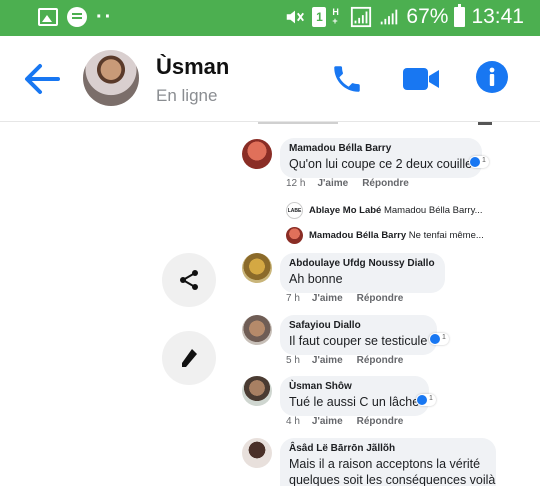  I want to click on reply-author: Mamadou Bélla Barry, so click(358, 235).